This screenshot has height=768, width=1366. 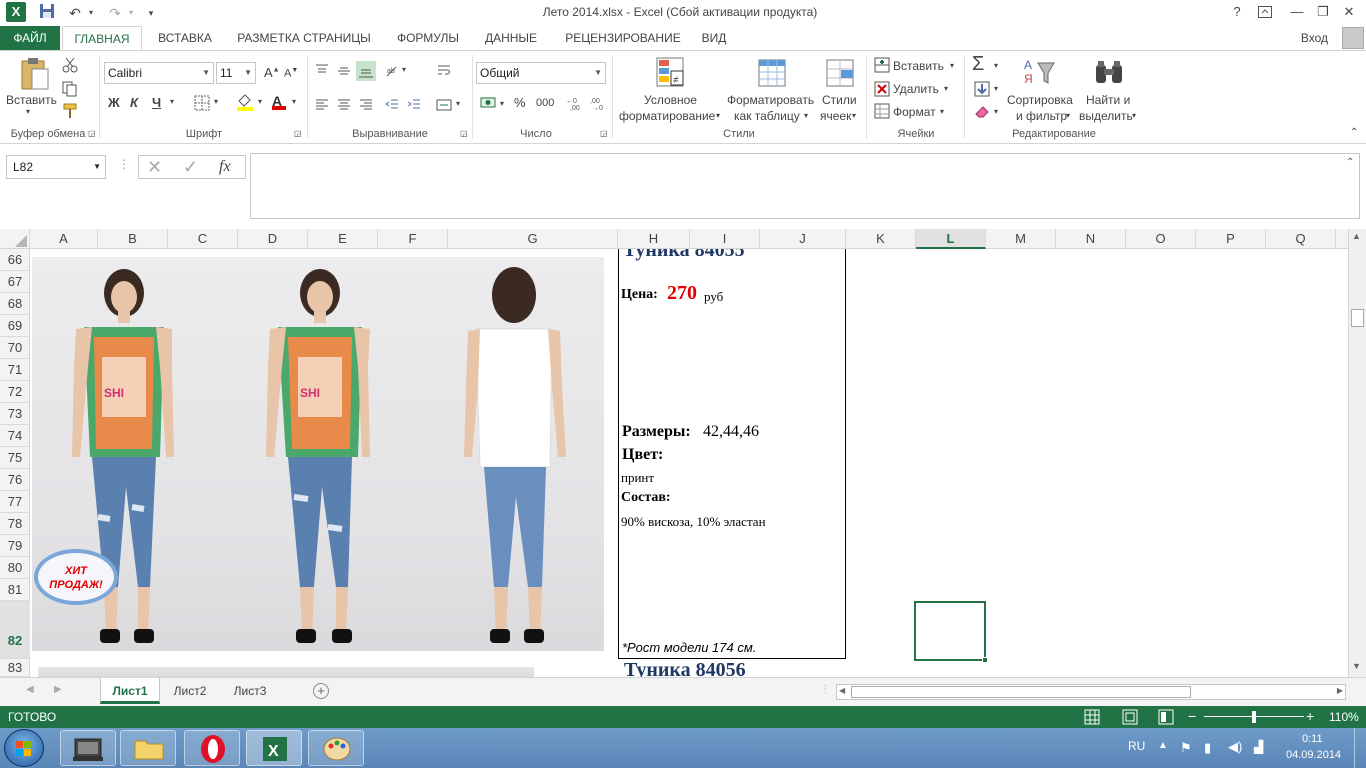 I want to click on column-header-b: B, so click(x=133, y=239).